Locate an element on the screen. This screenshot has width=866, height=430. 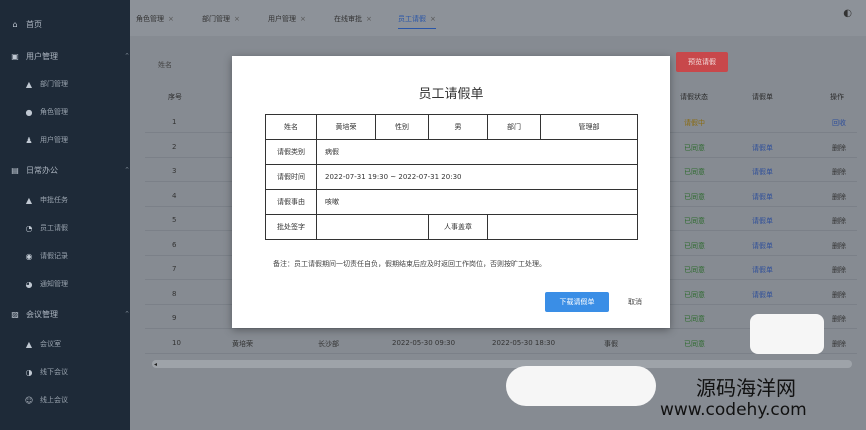
value-gender: 男 is located at coordinates (458, 127).